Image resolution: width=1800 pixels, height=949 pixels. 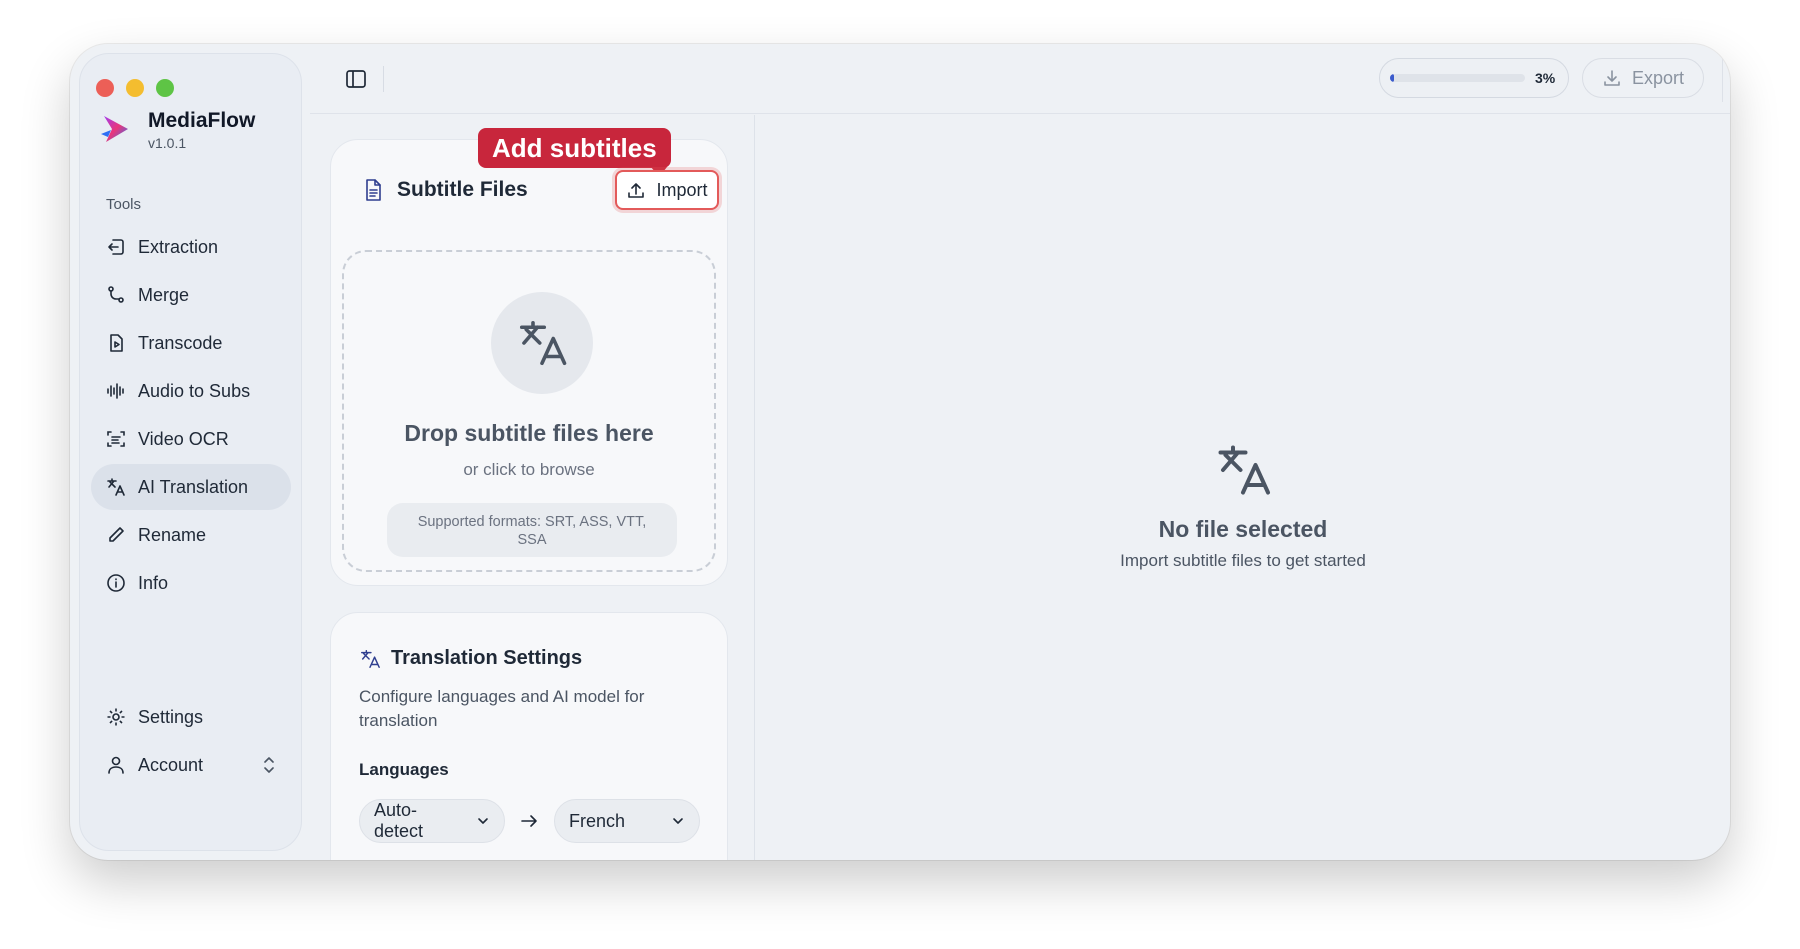 What do you see at coordinates (171, 716) in the screenshot?
I see `sidebar-item-label: Settings` at bounding box center [171, 716].